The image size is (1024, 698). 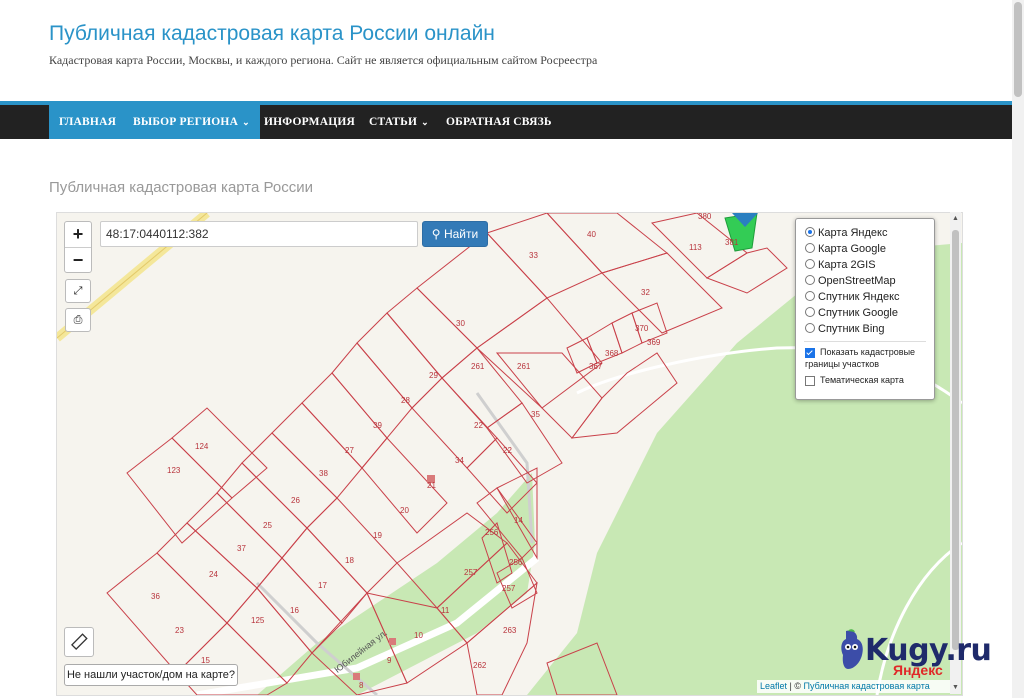 I want to click on layer-option-google-map: Карта Google, so click(x=845, y=249).